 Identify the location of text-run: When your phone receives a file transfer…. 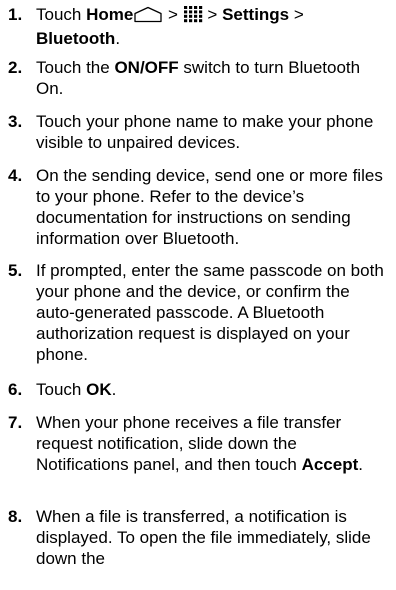
(189, 443).